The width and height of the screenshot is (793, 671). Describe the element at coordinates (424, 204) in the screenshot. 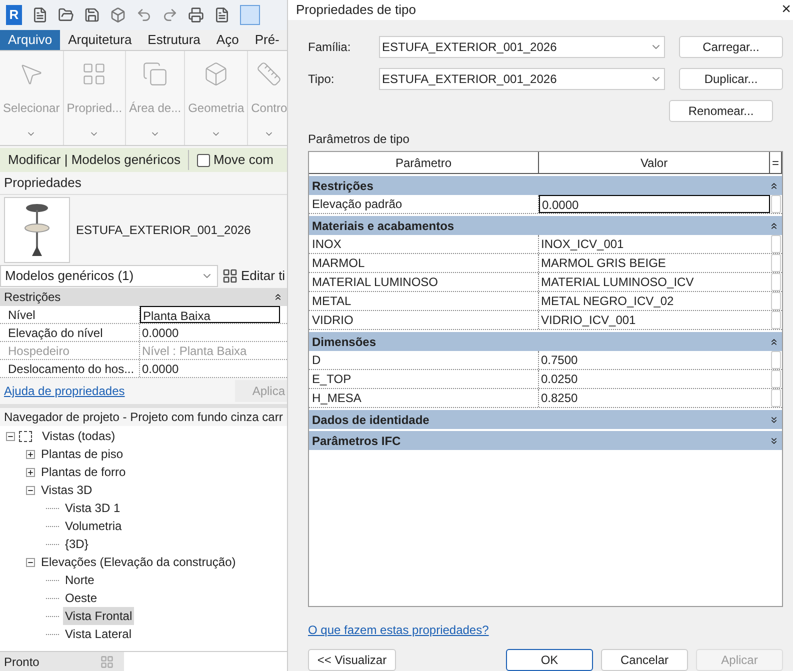

I see `parameter-name: Elevação padrão` at that location.